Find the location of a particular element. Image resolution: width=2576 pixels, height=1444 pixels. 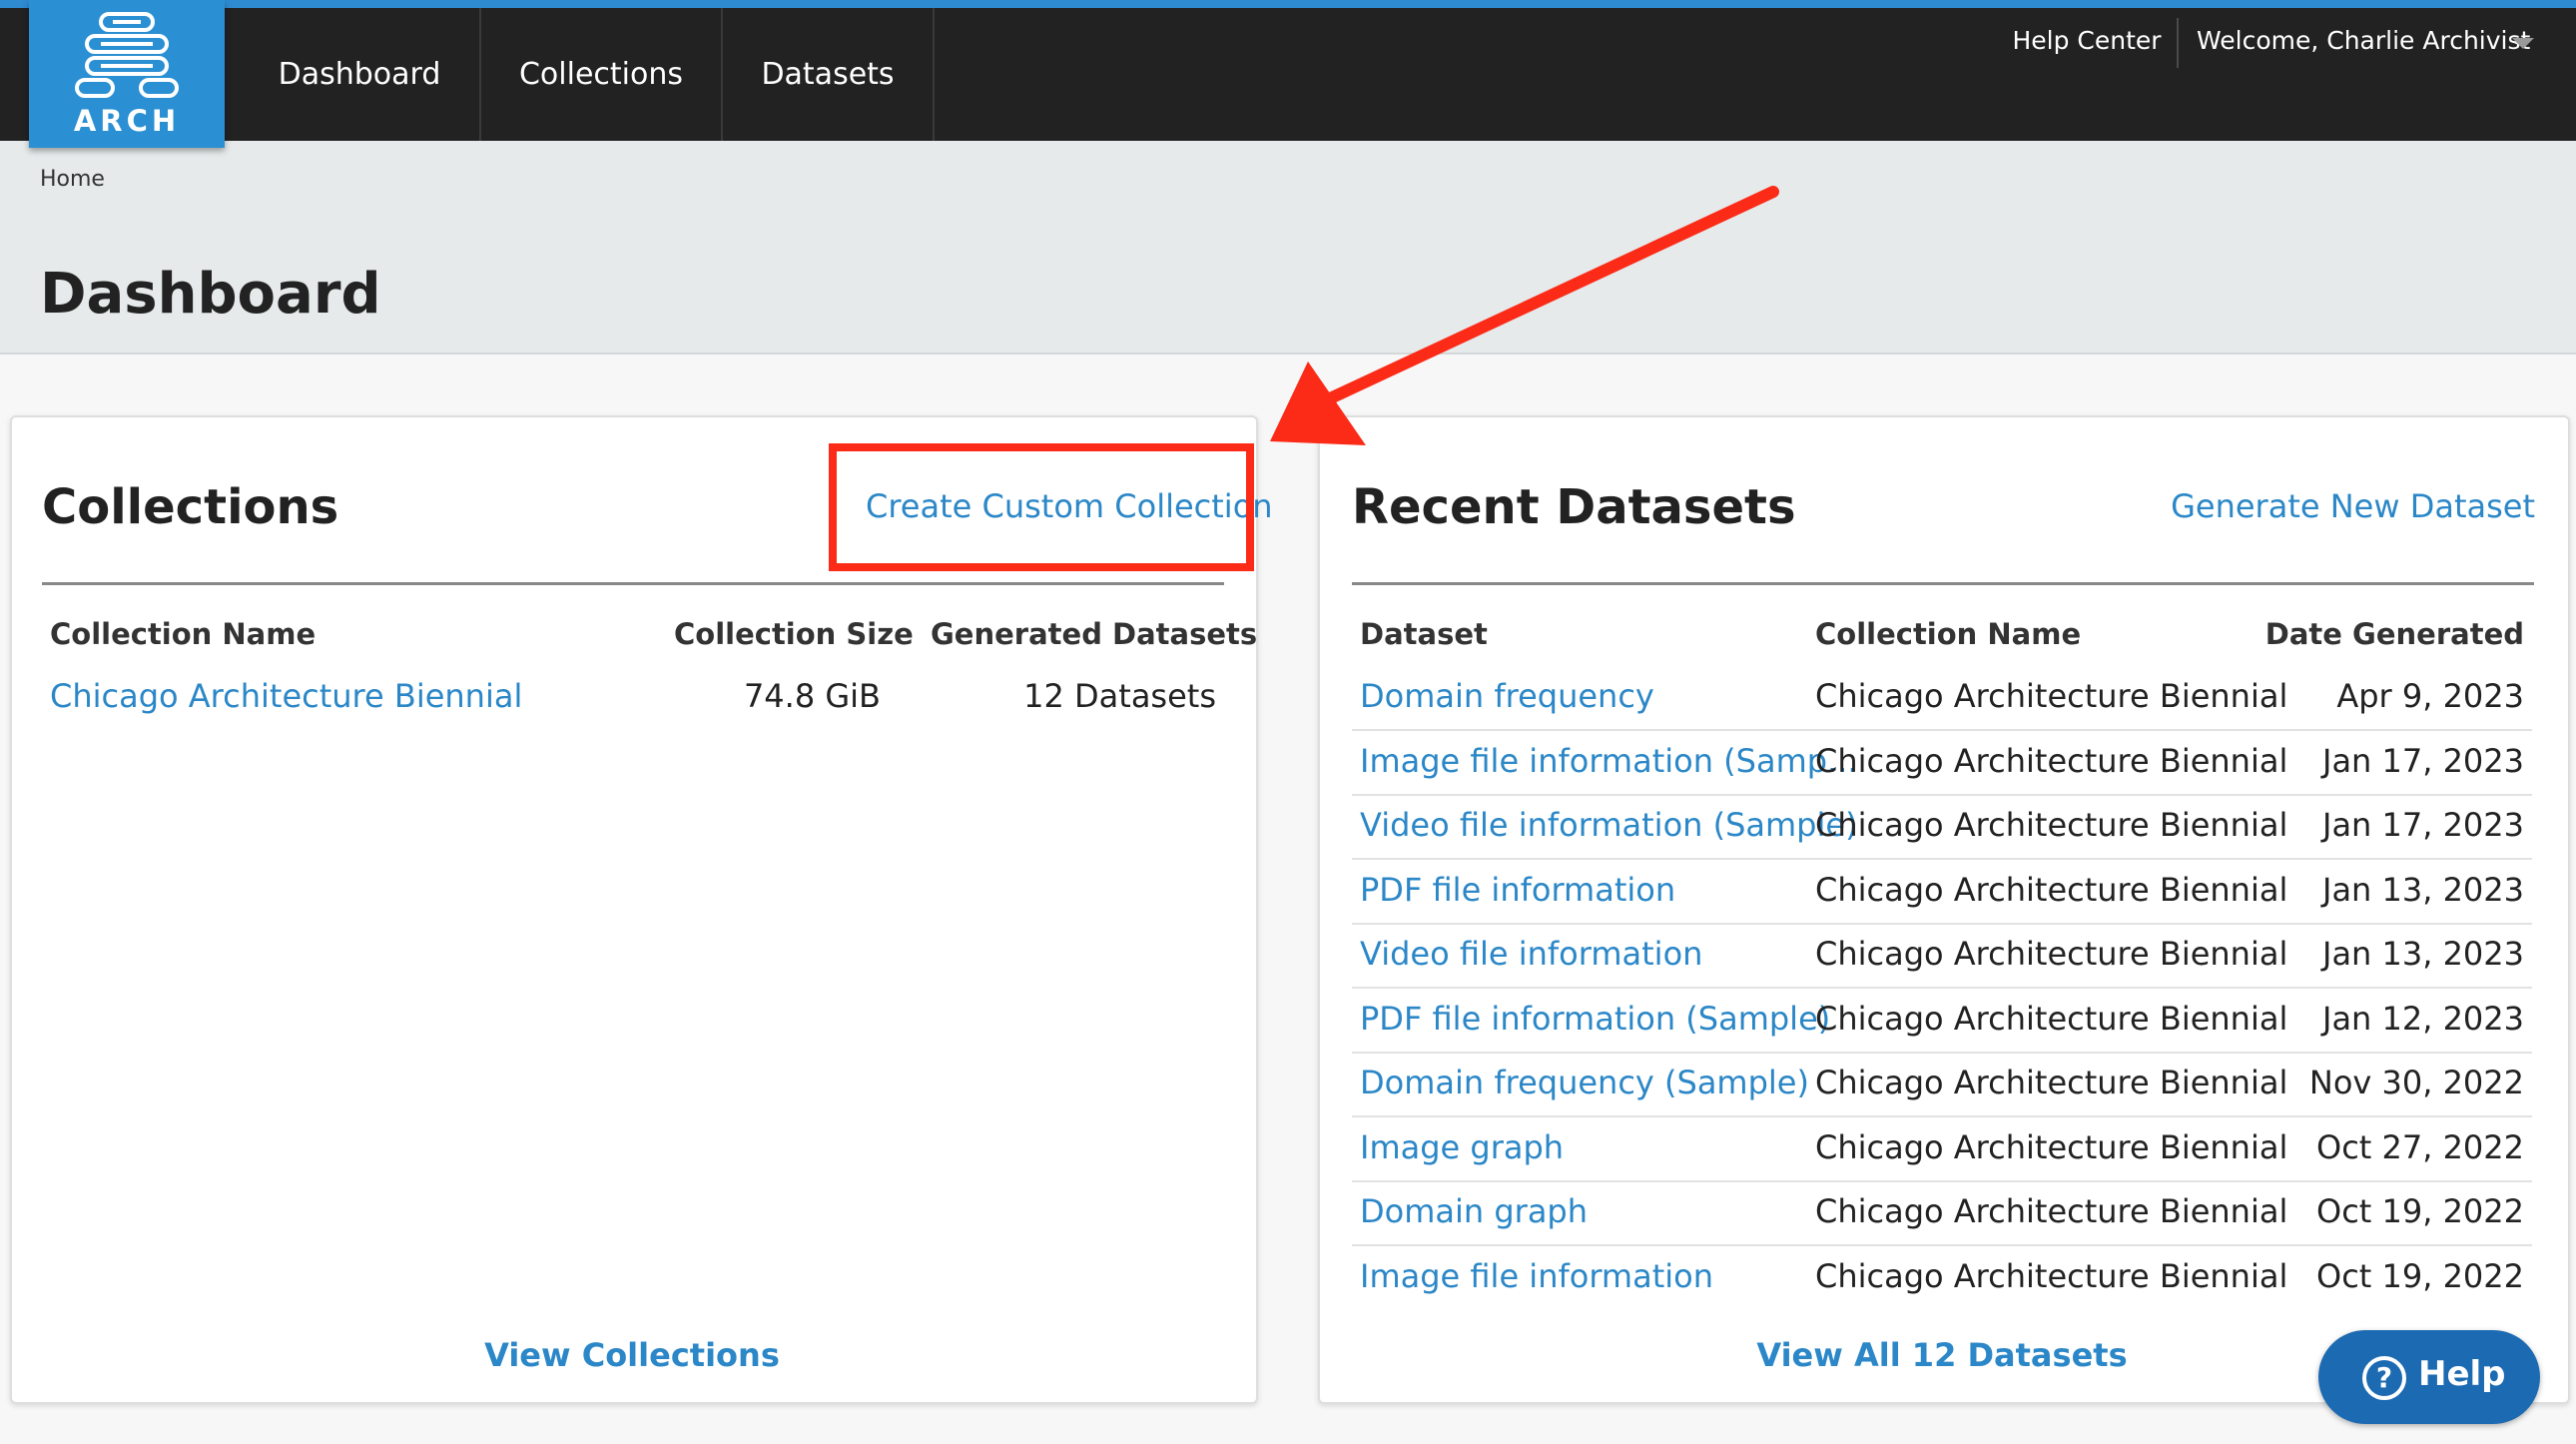

logo-text: ARCH is located at coordinates (127, 121).